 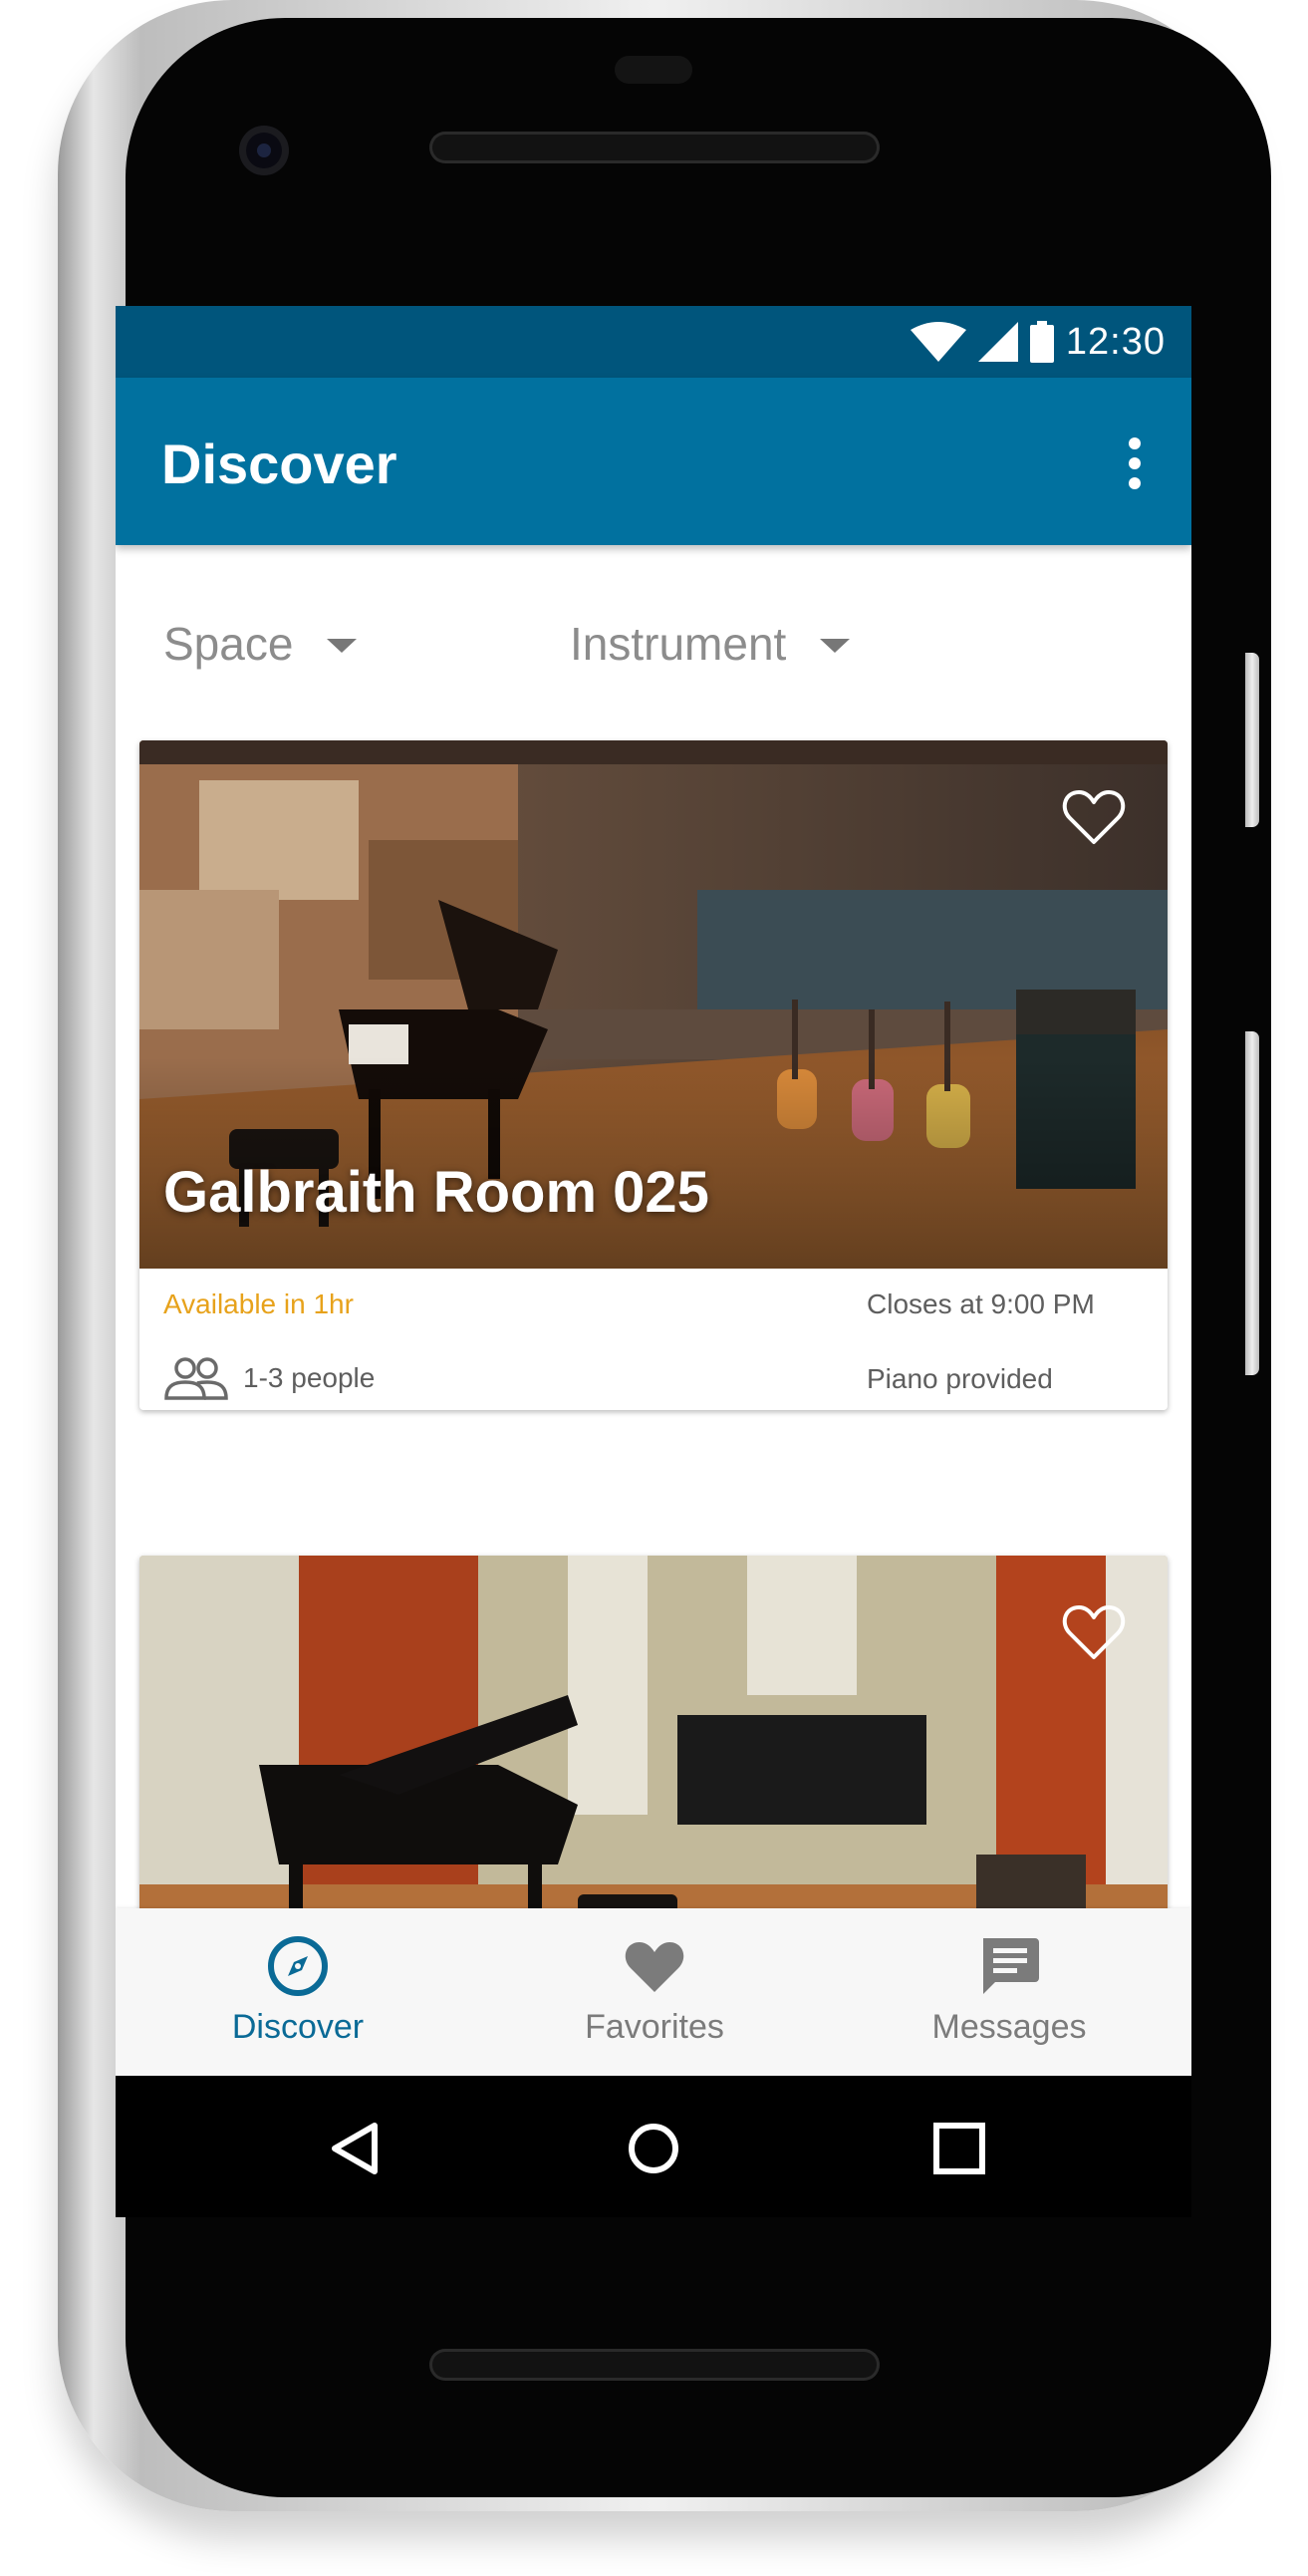 I want to click on volume-button, so click(x=1252, y=1203).